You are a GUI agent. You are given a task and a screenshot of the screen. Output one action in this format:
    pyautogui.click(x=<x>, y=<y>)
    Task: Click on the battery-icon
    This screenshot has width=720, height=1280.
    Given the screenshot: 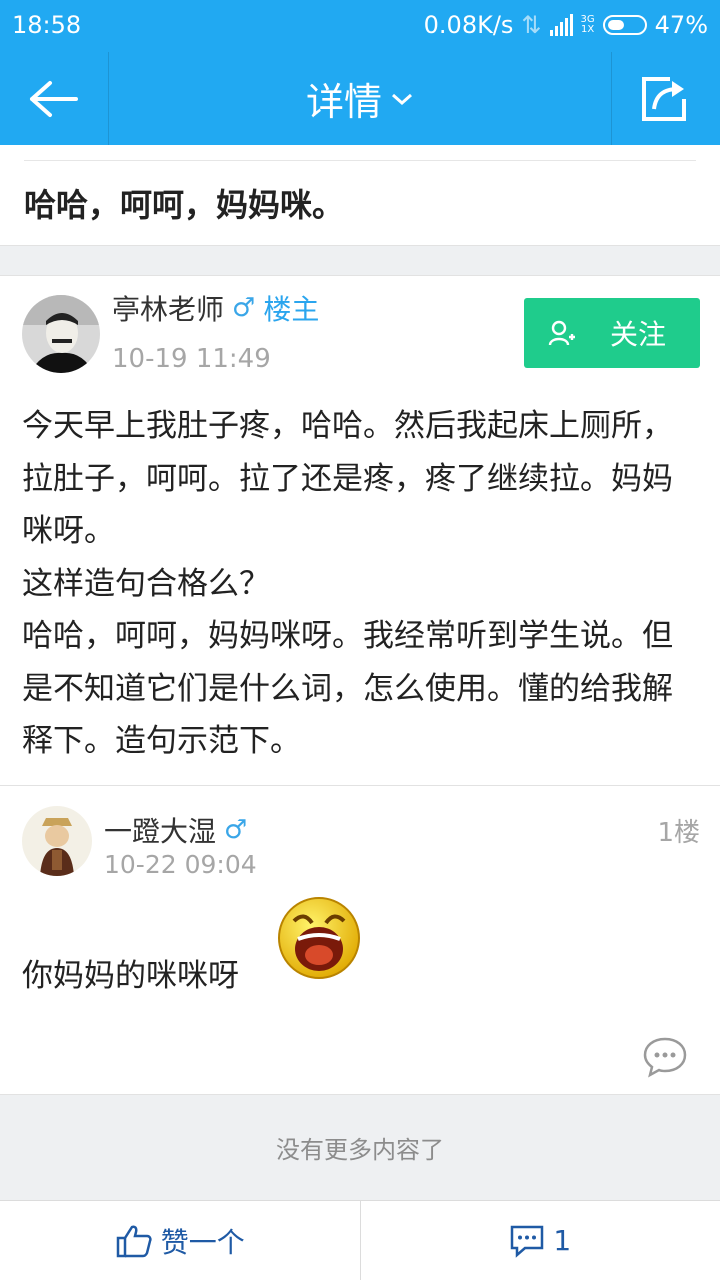 What is the action you would take?
    pyautogui.click(x=624, y=25)
    